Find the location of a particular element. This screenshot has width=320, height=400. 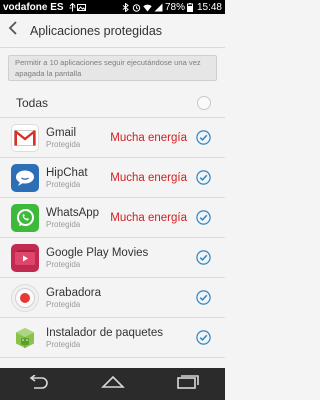

clock: 15:48 is located at coordinates (209, 7).